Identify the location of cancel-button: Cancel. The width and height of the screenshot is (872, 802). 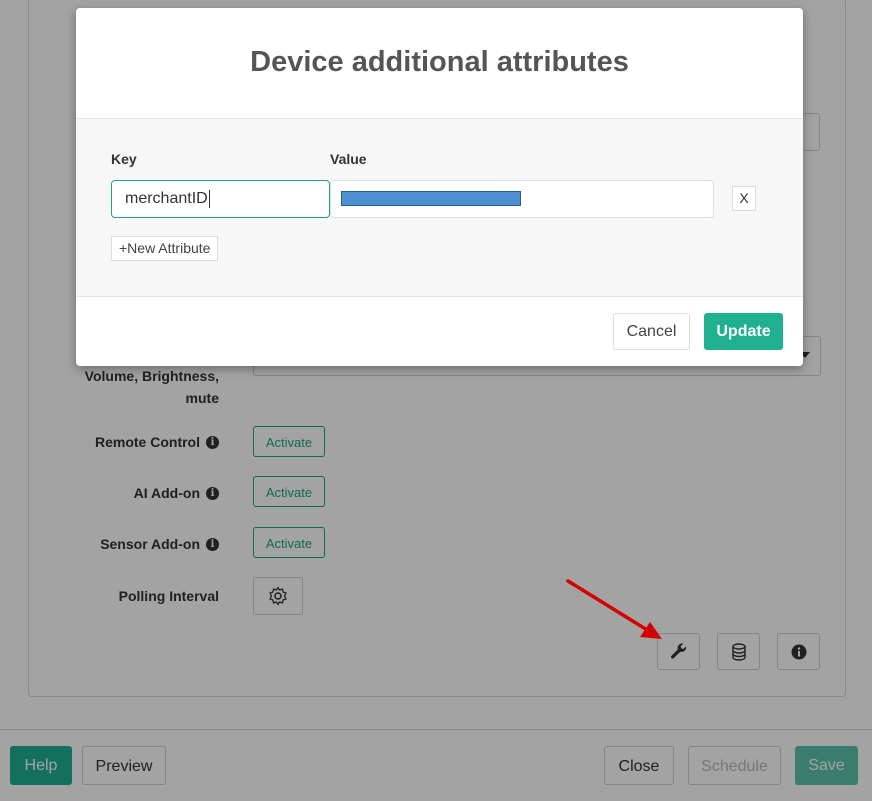
(651, 331).